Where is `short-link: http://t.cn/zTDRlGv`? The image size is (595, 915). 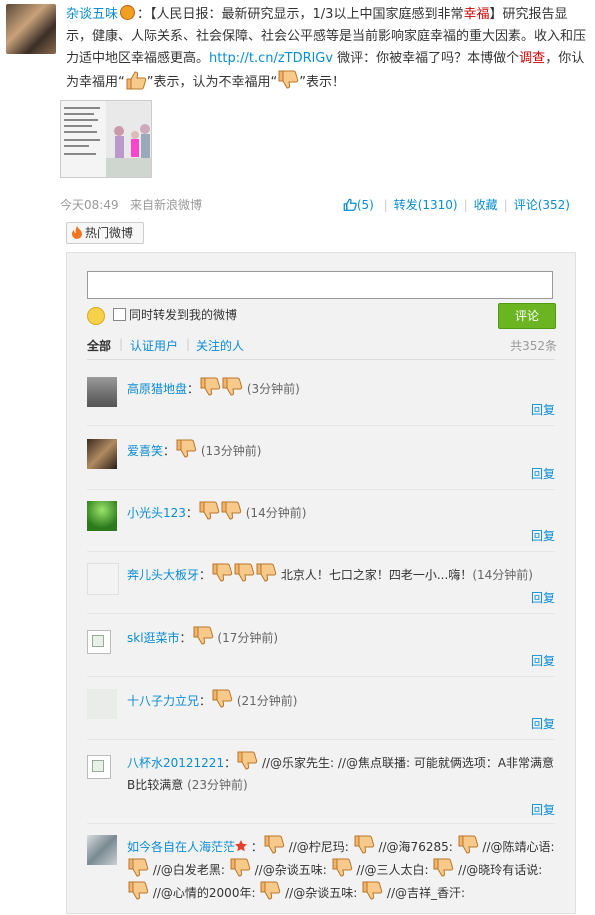 short-link: http://t.cn/zTDRlGv is located at coordinates (271, 58).